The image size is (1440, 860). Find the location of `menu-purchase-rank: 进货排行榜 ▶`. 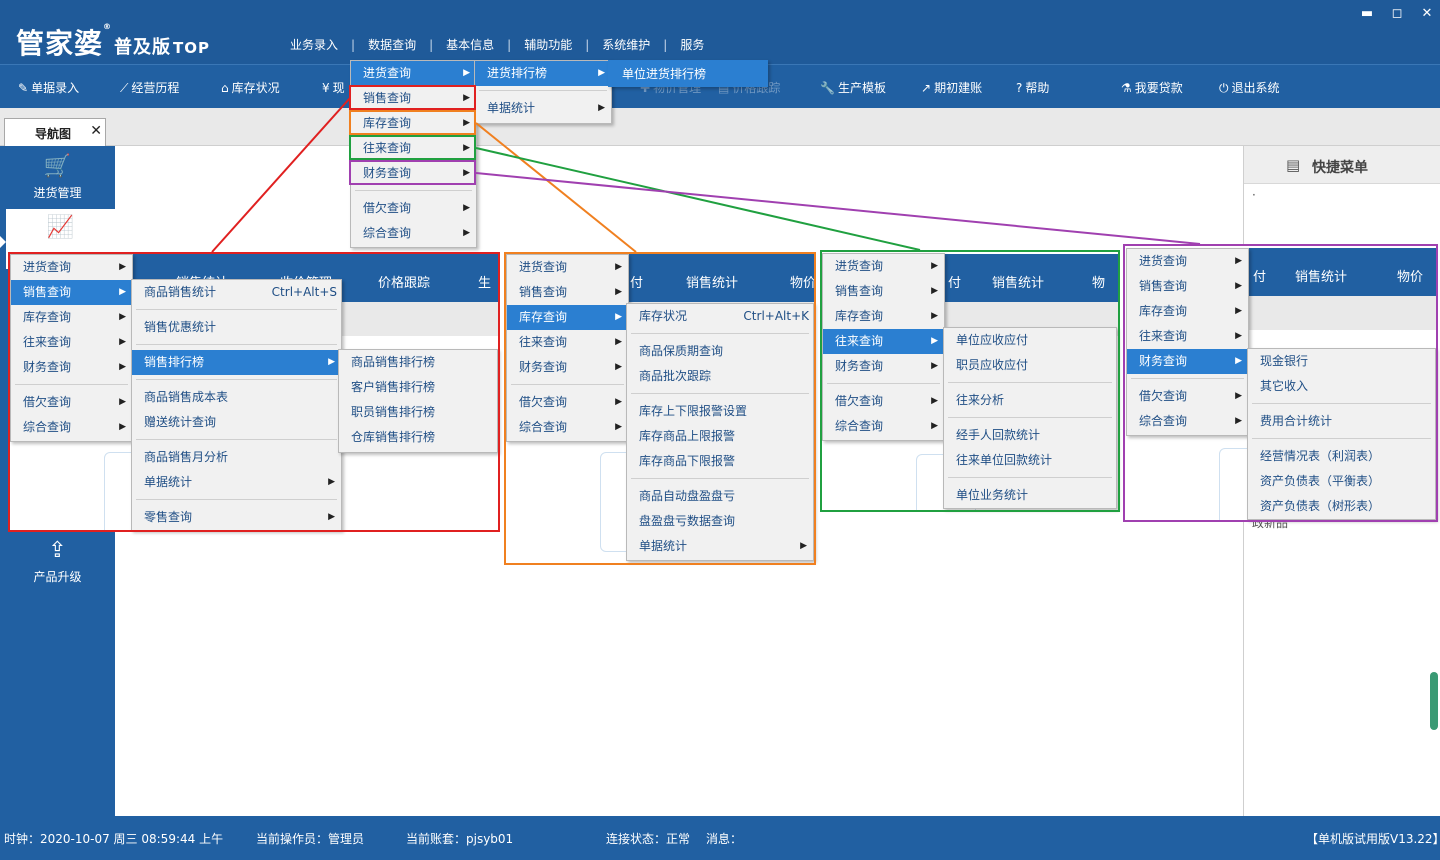

menu-purchase-rank: 进货排行榜 ▶ is located at coordinates (543, 73).